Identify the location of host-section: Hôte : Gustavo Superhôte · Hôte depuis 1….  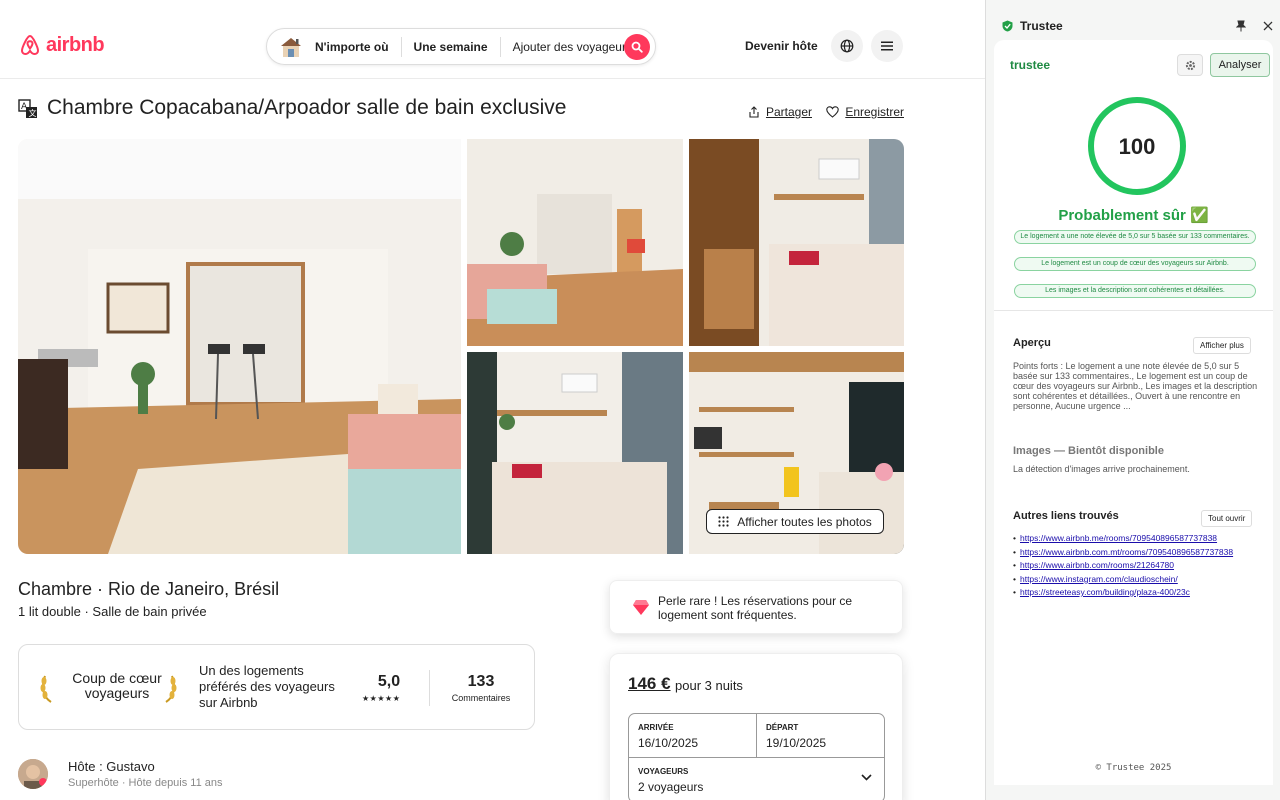
(168, 773).